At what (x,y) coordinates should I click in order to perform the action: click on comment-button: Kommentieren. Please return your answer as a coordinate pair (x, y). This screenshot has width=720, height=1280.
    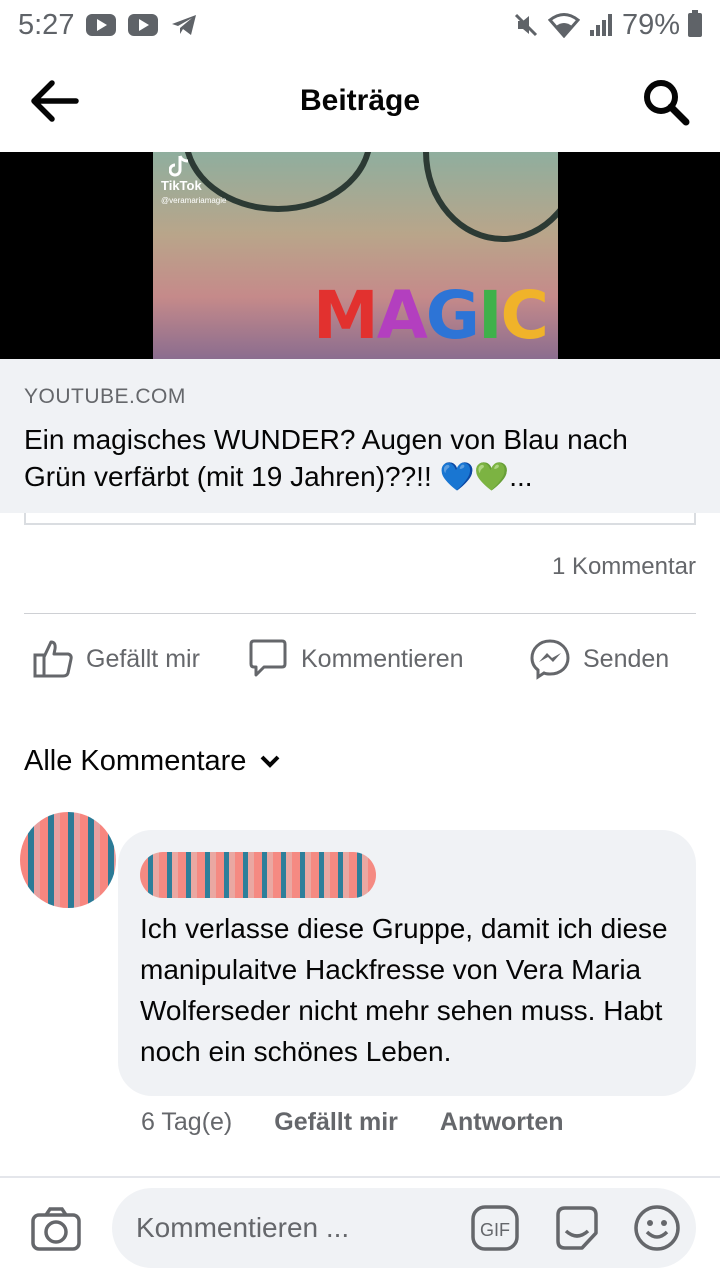
    Looking at the image, I should click on (355, 659).